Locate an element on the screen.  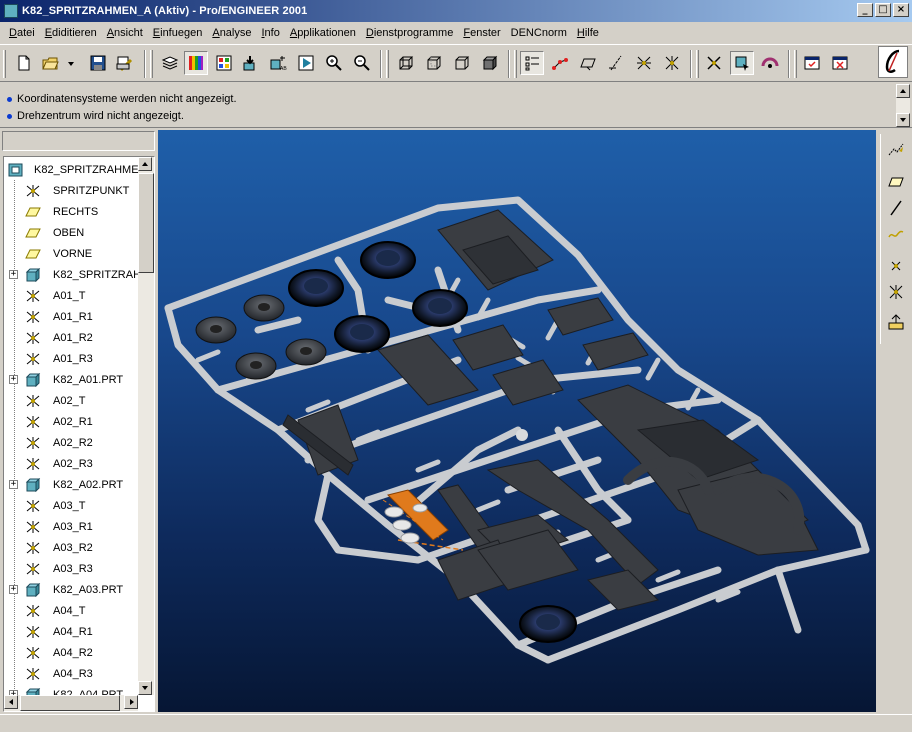
close-button: × is located at coordinates (901, 10).